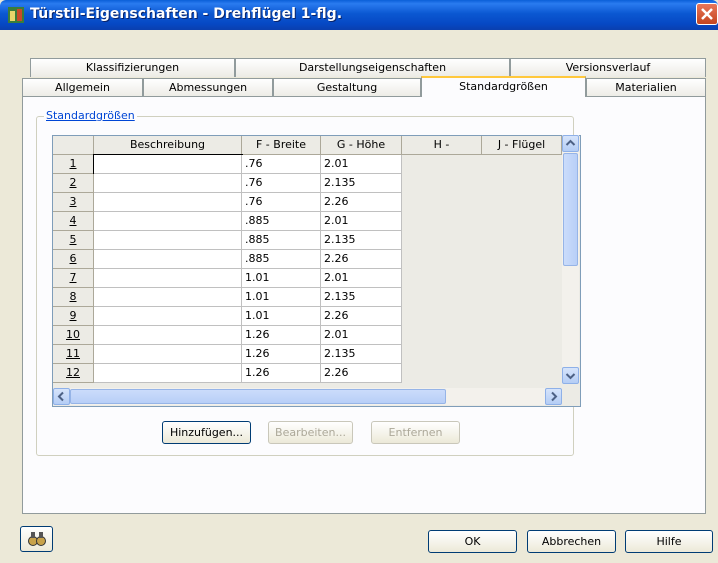  Describe the element at coordinates (482, 280) in the screenshot. I see `empty-grid-area` at that location.